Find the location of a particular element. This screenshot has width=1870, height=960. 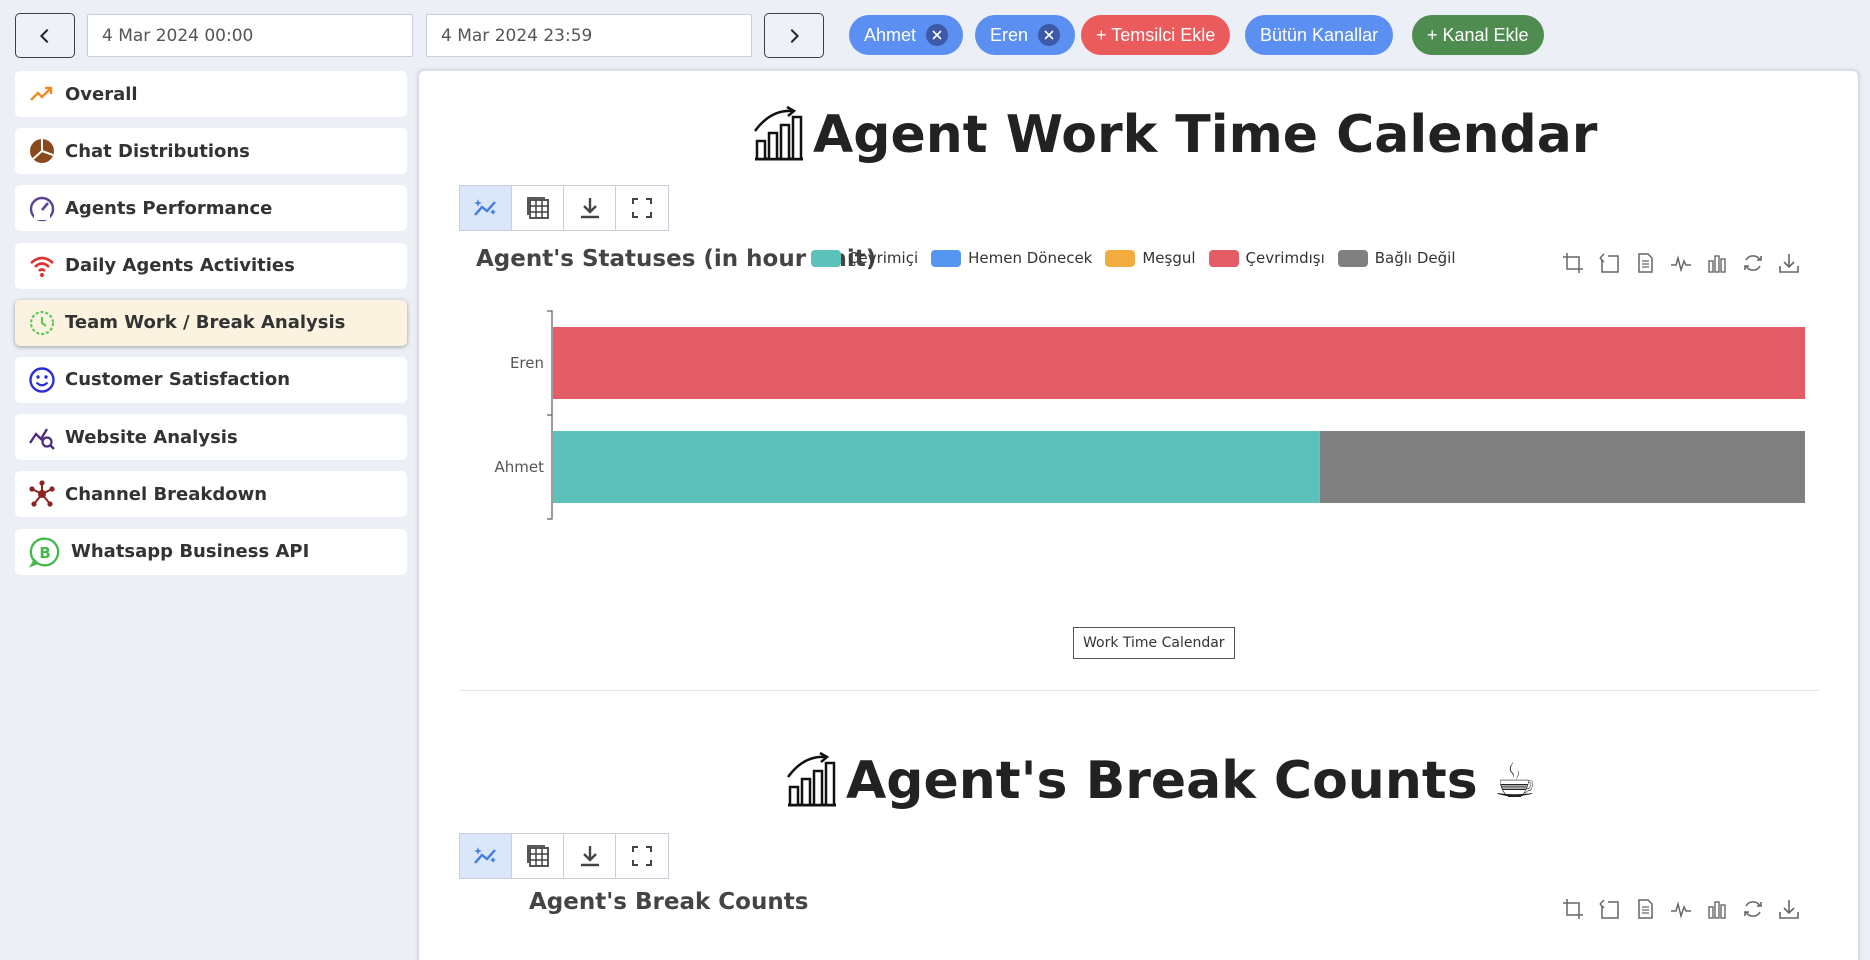

next-day-button is located at coordinates (794, 35).